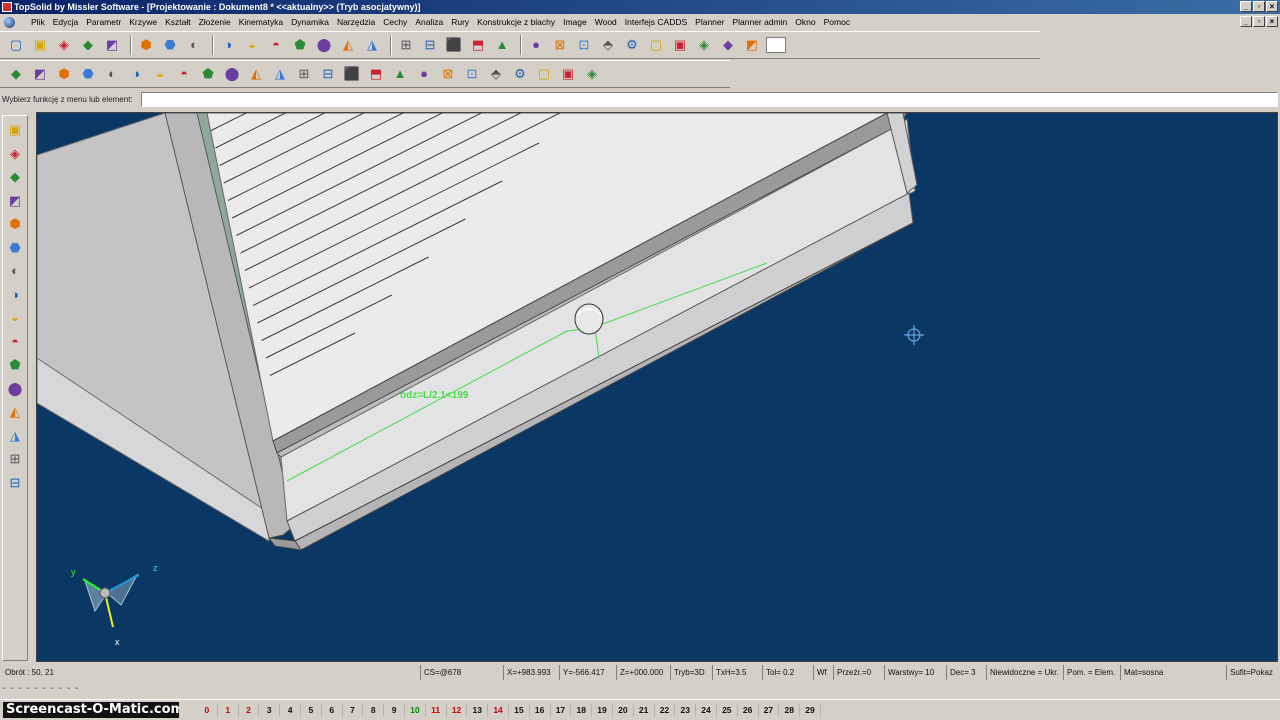  What do you see at coordinates (304, 74) in the screenshot?
I see `shape-13-icon: ⊞` at bounding box center [304, 74].